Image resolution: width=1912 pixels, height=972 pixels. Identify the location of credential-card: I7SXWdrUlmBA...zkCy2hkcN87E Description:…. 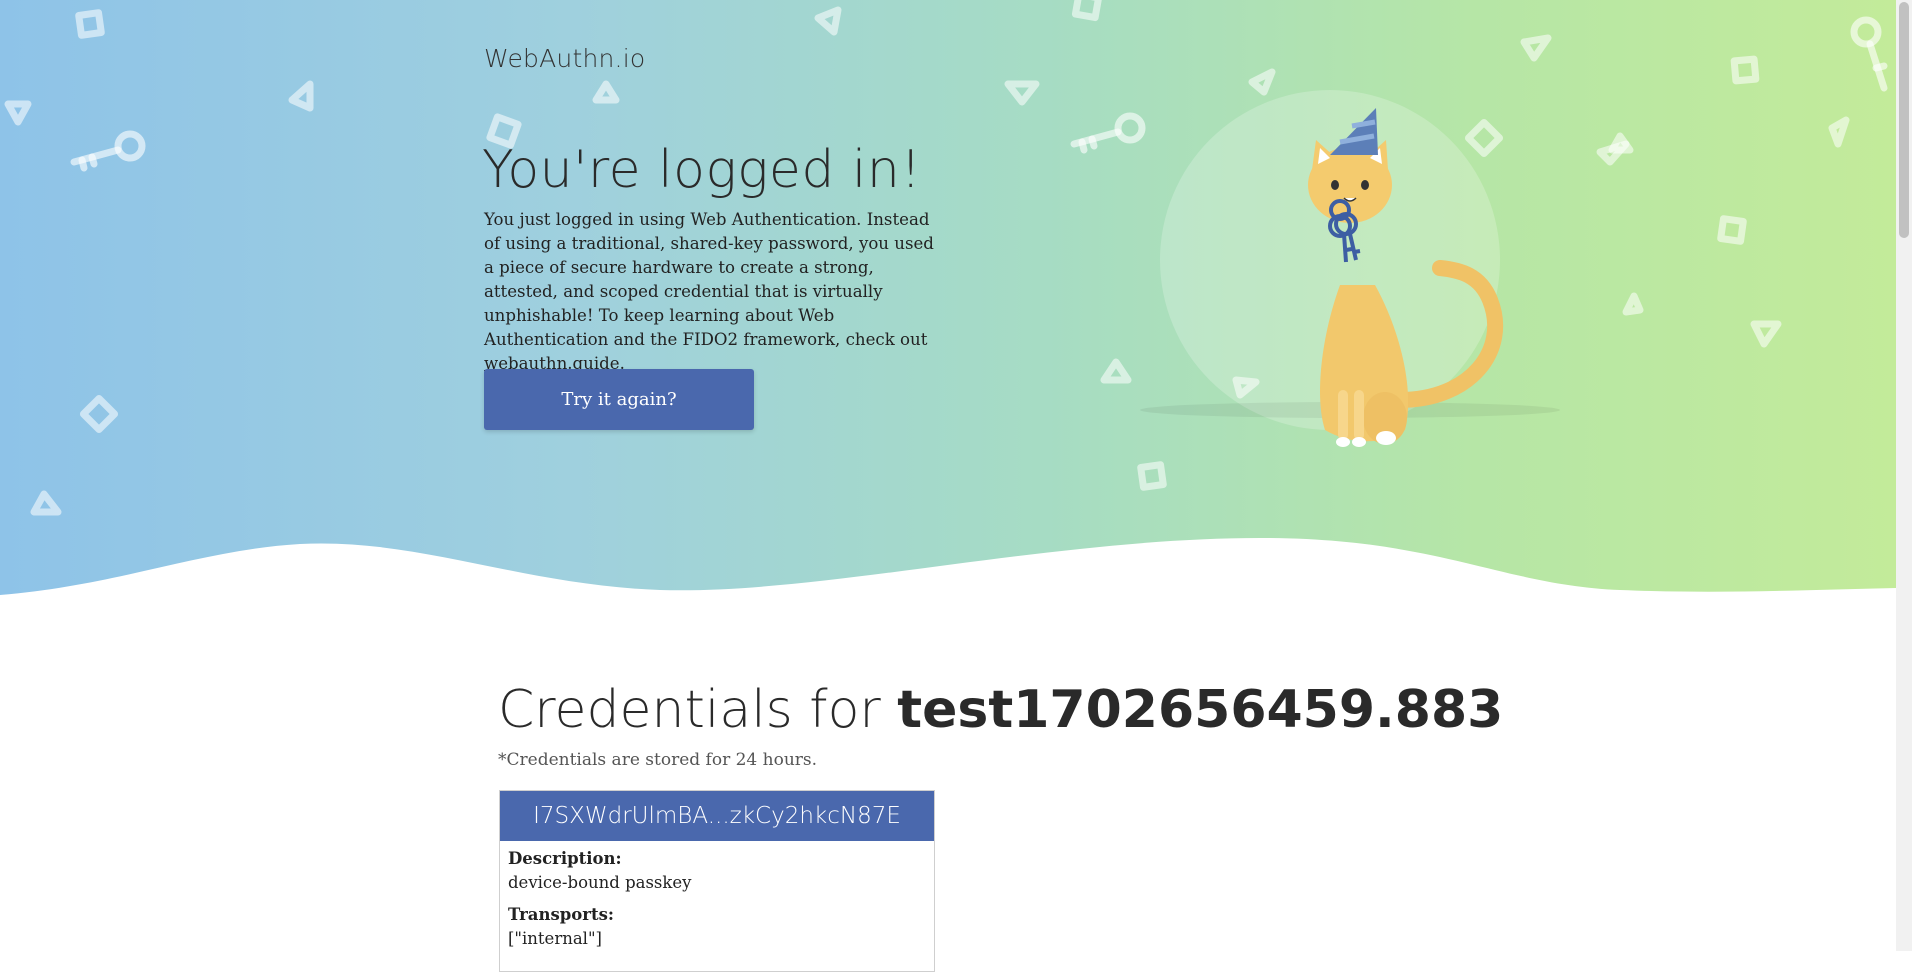
(717, 881).